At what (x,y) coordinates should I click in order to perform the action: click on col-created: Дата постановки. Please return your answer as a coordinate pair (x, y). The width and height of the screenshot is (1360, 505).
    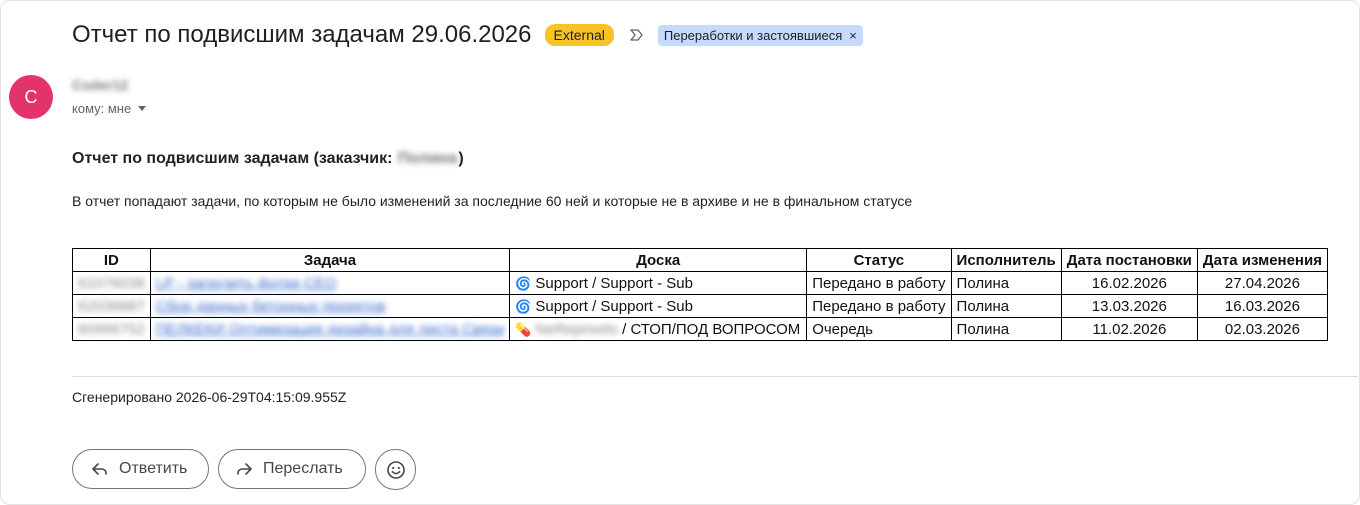
    Looking at the image, I should click on (1129, 260).